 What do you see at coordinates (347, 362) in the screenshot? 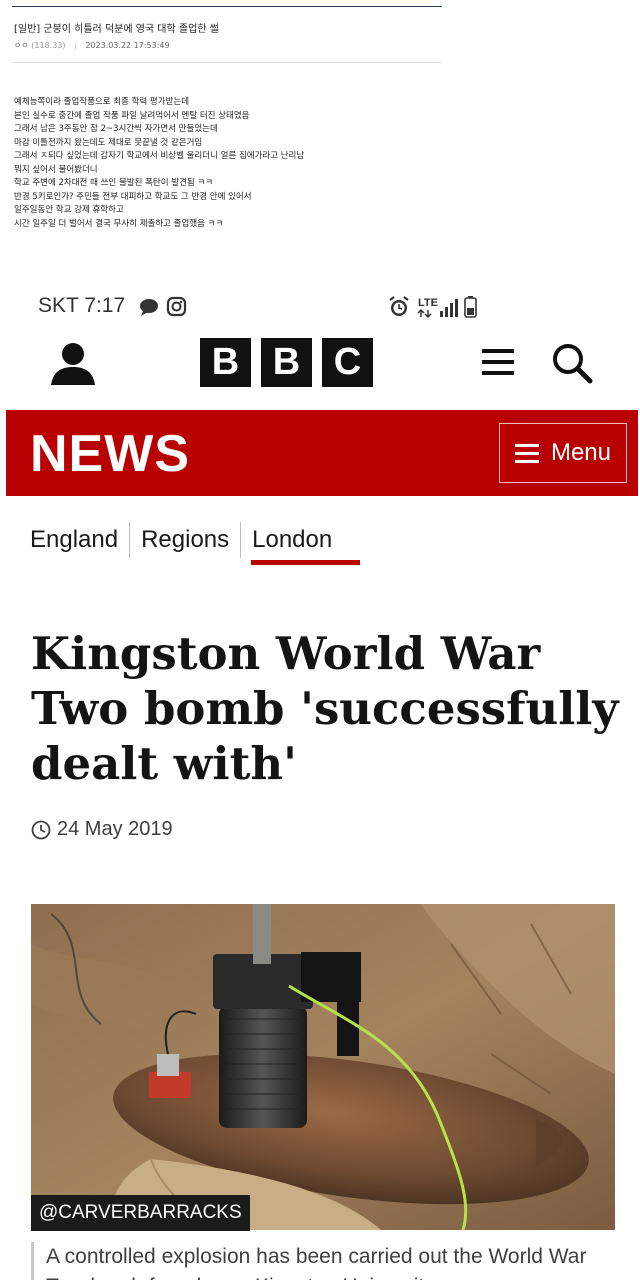
I see `bbc-logo-block: C` at bounding box center [347, 362].